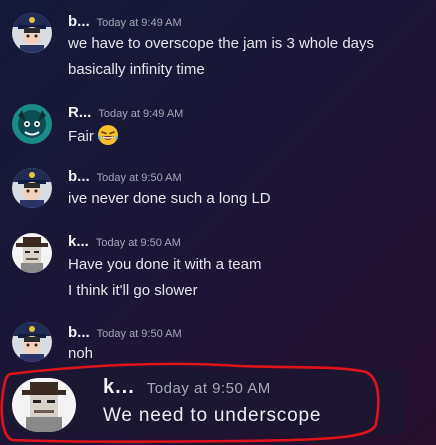 The width and height of the screenshot is (436, 445). I want to click on message-text: Have you done it with a team, so click(165, 264).